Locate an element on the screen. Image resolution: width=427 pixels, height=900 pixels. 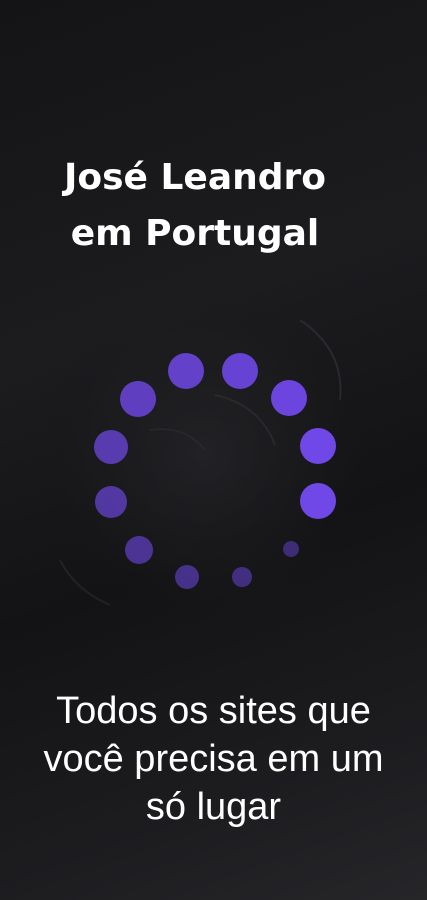
tagline-line-3: só lugar is located at coordinates (213, 807).